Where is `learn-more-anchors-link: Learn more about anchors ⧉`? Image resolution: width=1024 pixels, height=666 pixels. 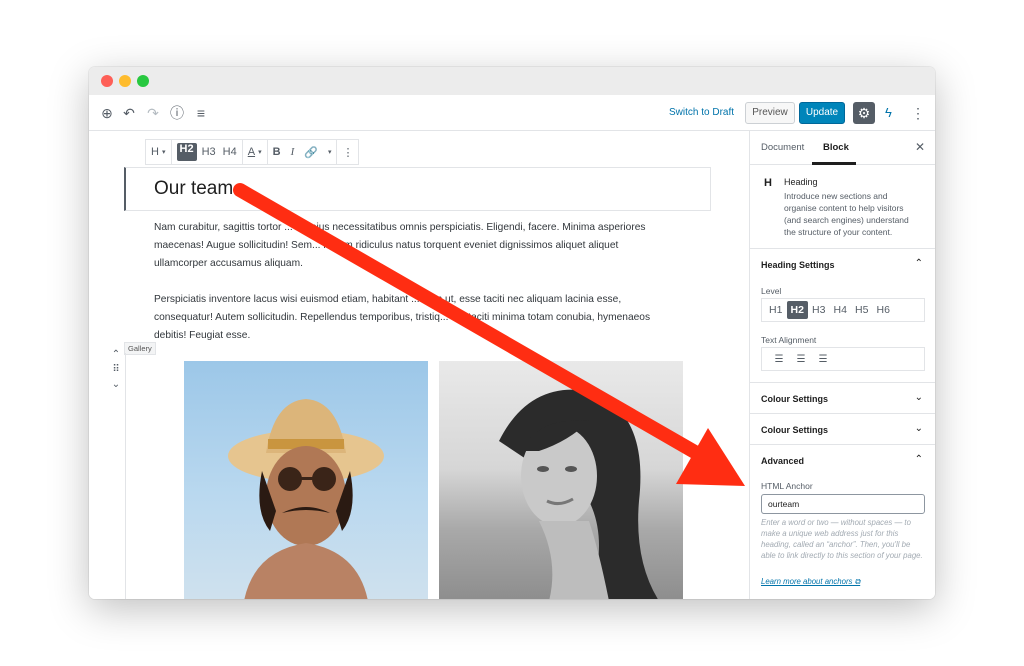
learn-more-anchors-link: Learn more about anchors ⧉ is located at coordinates (810, 582).